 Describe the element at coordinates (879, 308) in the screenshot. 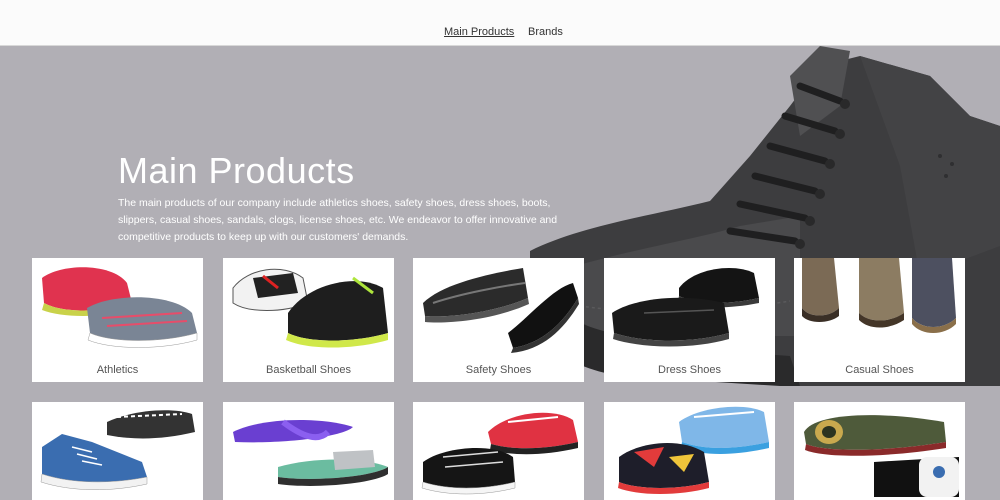

I see `casual-shoes-image` at that location.